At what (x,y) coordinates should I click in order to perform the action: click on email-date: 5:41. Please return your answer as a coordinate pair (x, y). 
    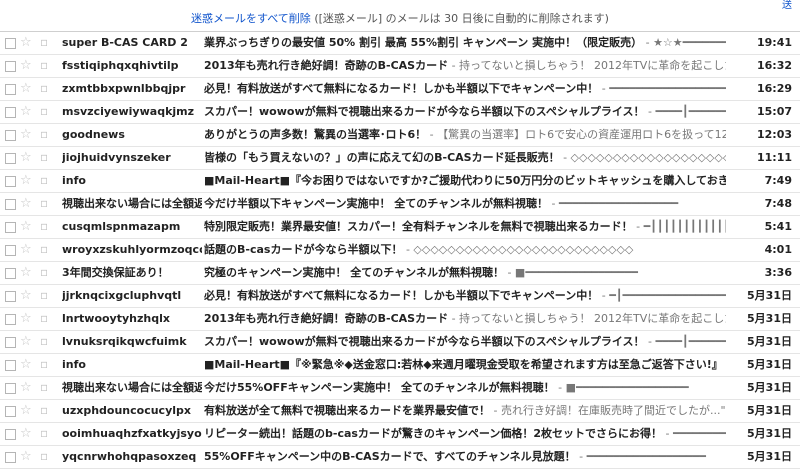
    Looking at the image, I should click on (778, 226).